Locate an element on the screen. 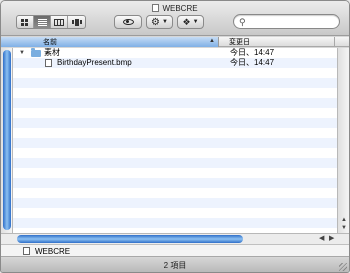 The height and width of the screenshot is (273, 350). date-column-label: 変更日 is located at coordinates (239, 42).